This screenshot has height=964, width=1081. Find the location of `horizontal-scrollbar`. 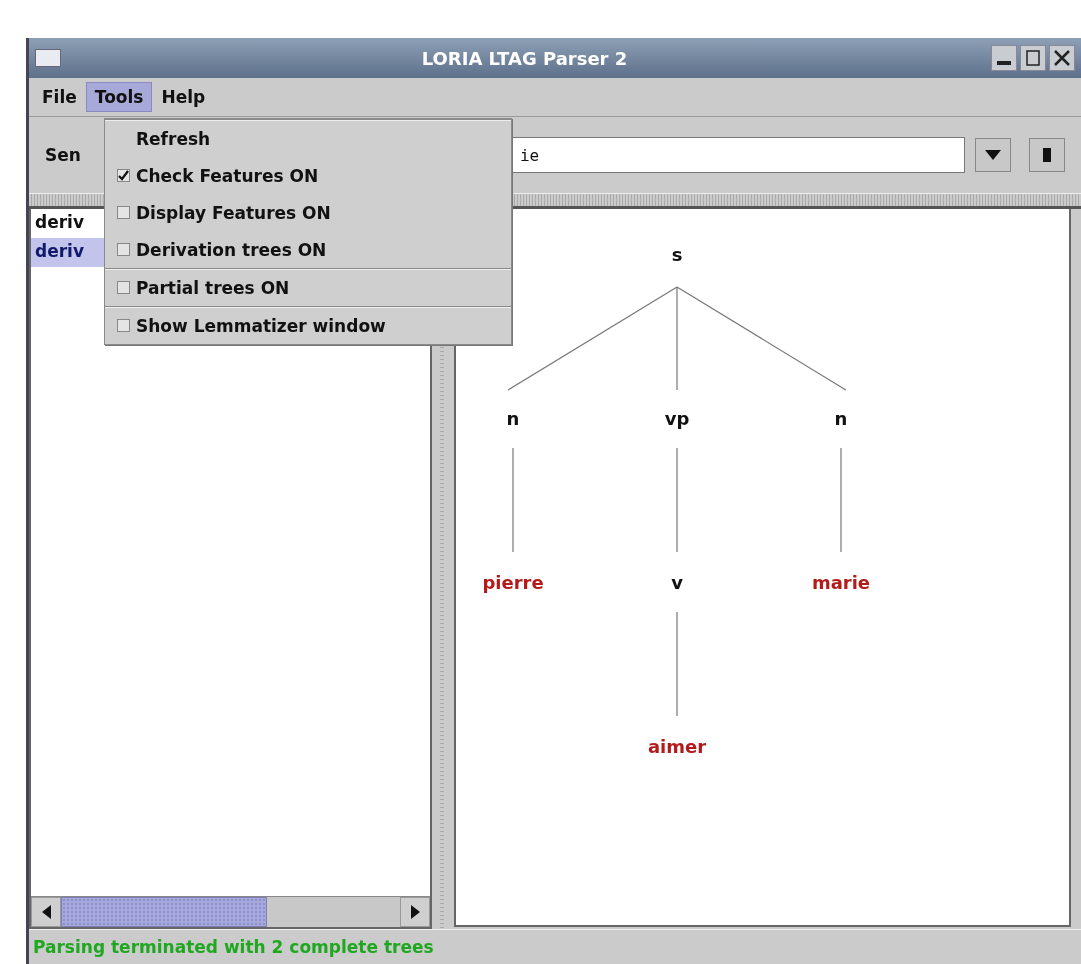

horizontal-scrollbar is located at coordinates (230, 911).